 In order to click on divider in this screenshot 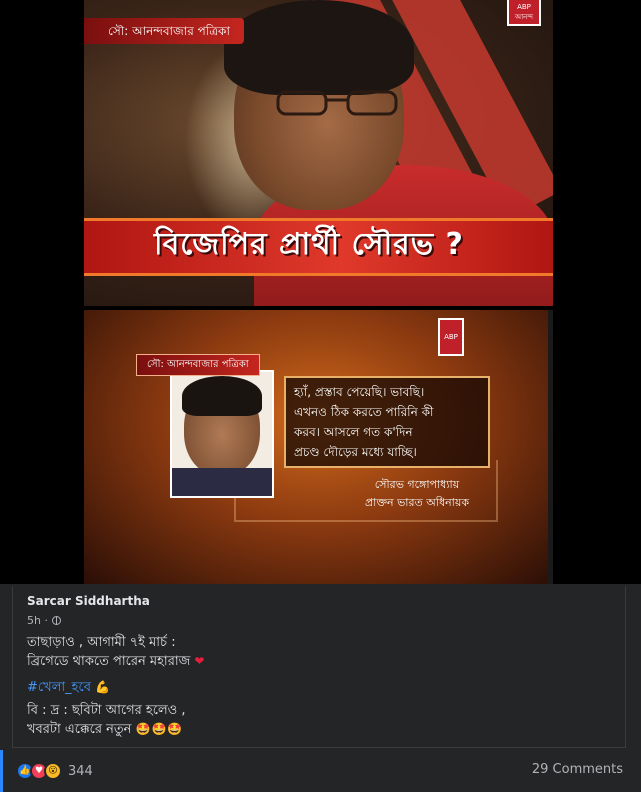, I will do `click(550, 447)`.